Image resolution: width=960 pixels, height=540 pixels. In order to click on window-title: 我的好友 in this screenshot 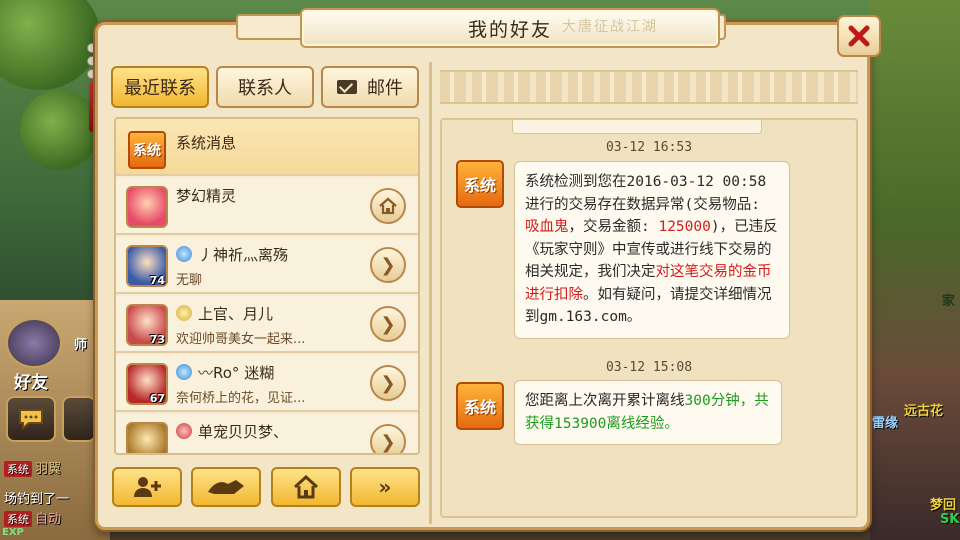, I will do `click(509, 29)`.